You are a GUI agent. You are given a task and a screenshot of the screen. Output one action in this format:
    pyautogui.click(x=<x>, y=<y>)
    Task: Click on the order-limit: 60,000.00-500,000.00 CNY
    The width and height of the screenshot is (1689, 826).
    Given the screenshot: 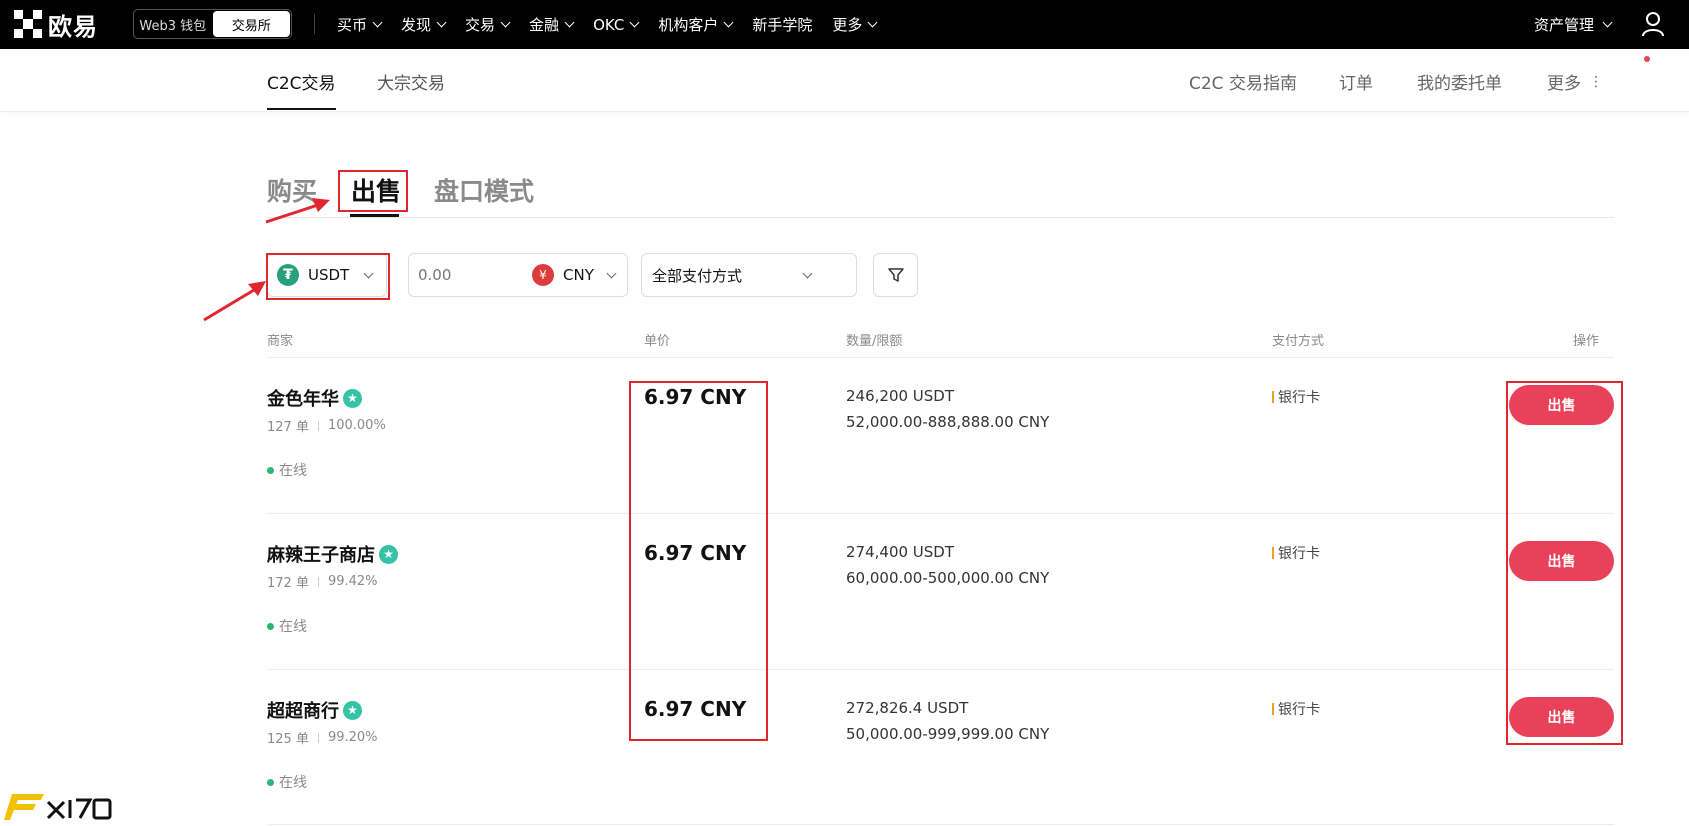 What is the action you would take?
    pyautogui.click(x=948, y=578)
    